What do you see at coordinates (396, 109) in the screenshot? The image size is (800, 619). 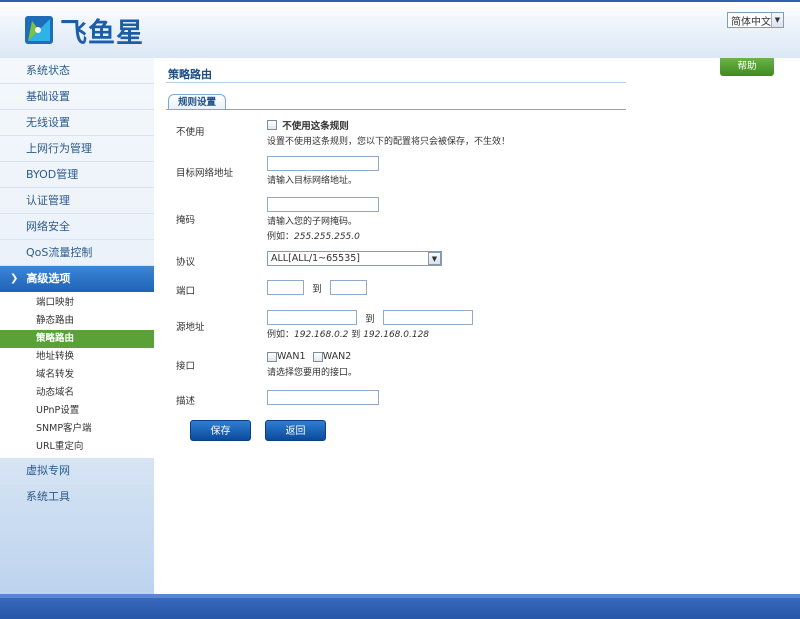 I see `tab-divider` at bounding box center [396, 109].